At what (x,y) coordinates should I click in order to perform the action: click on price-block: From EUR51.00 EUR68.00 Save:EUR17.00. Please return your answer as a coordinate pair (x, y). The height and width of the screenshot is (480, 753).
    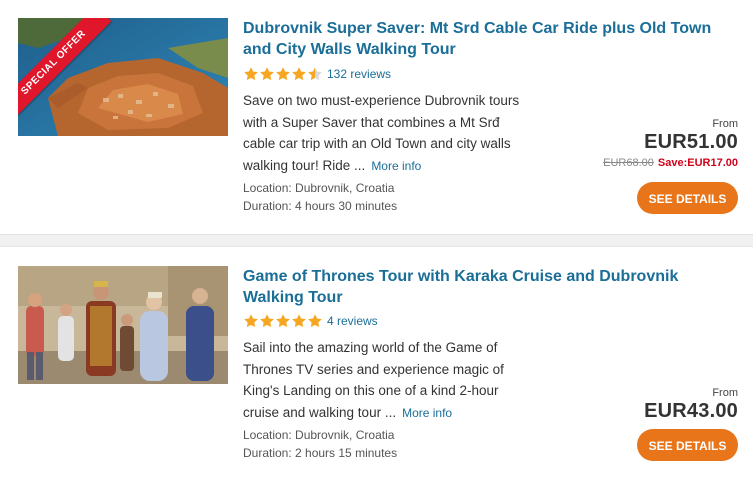
    Looking at the image, I should click on (670, 143).